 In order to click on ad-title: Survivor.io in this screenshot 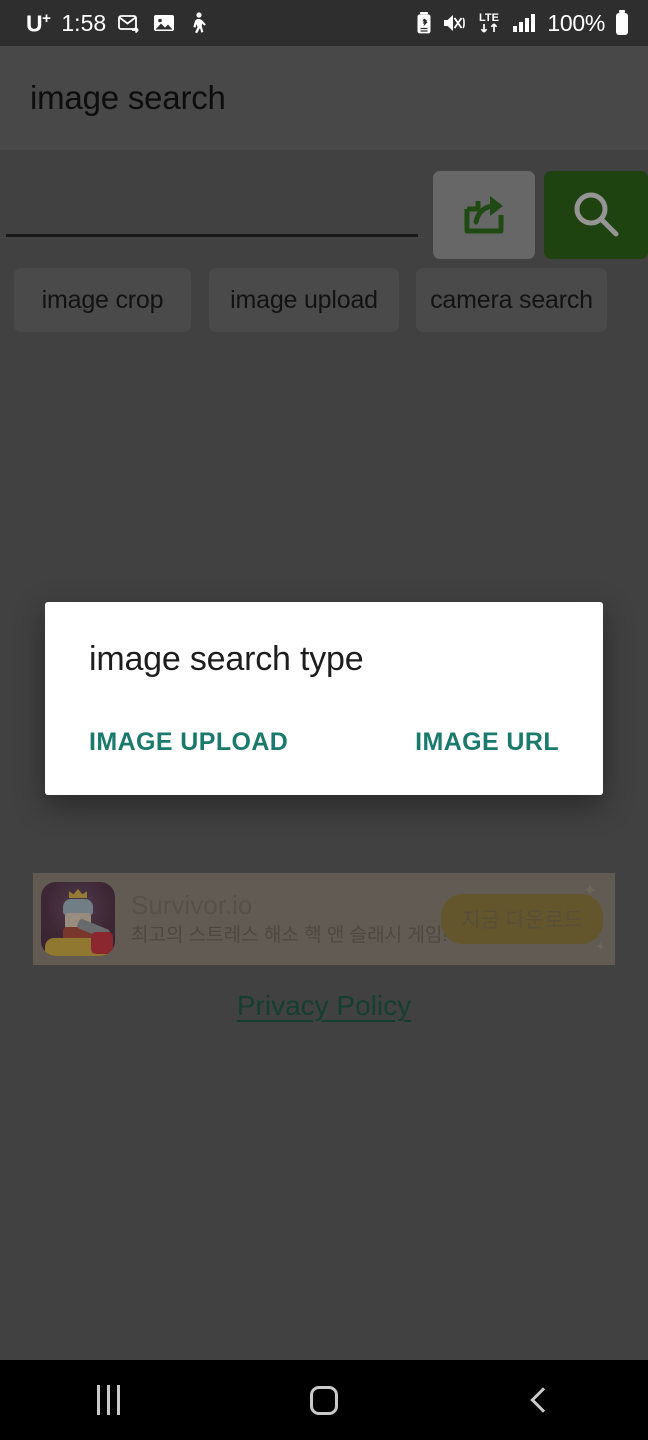, I will do `click(192, 904)`.